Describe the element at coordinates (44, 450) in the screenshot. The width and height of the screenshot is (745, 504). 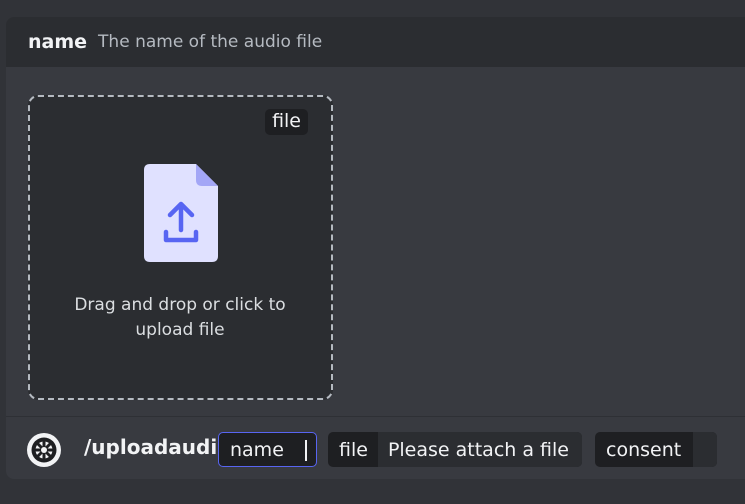
I see `bot-app-icon` at that location.